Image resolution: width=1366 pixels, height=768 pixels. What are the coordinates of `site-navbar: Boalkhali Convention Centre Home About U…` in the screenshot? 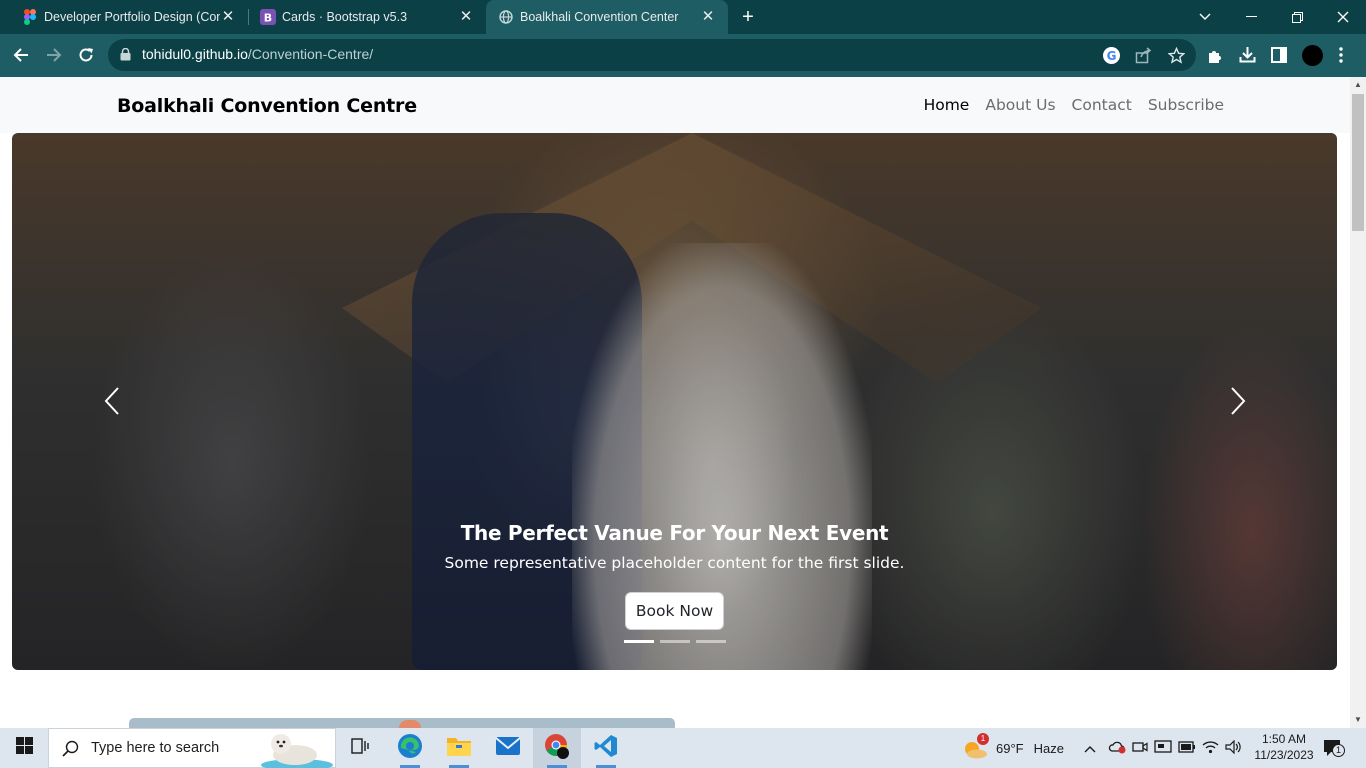 It's located at (675, 105).